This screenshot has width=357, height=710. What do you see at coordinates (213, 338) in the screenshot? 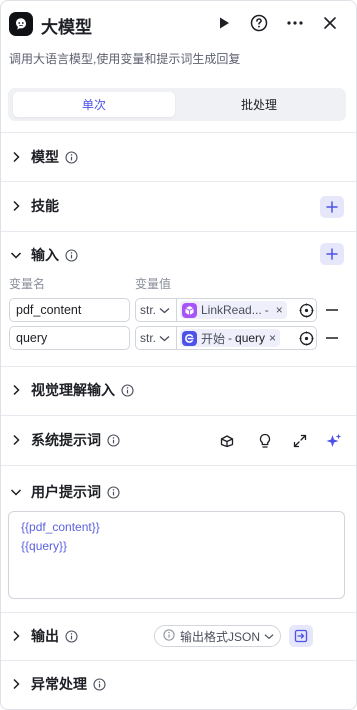
I see `reference-source: 开始` at bounding box center [213, 338].